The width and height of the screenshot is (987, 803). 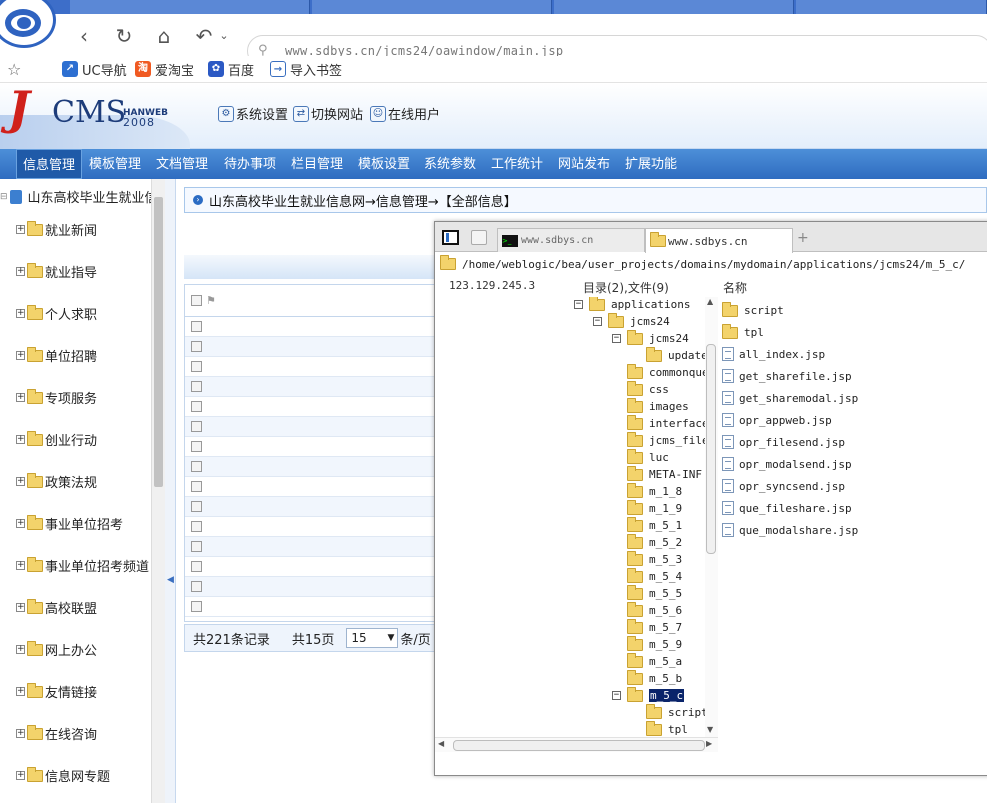 What do you see at coordinates (773, 354) in the screenshot?
I see `list-item-file: all_index.jsp` at bounding box center [773, 354].